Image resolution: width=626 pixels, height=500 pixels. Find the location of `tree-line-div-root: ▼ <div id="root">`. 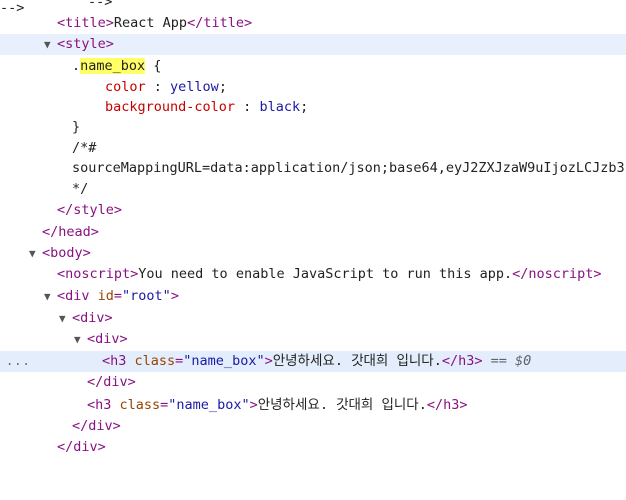

tree-line-div-root: ▼ <div id="root"> is located at coordinates (313, 296).